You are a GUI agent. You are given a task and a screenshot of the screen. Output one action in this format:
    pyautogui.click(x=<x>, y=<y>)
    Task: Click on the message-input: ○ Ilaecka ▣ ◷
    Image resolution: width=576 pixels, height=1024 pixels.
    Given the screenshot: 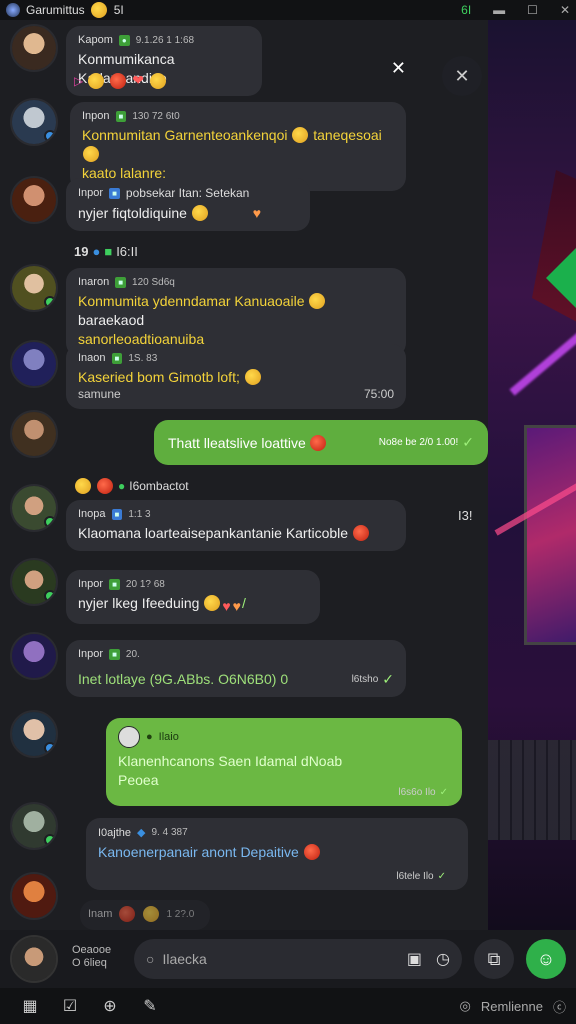 What is the action you would take?
    pyautogui.click(x=298, y=959)
    